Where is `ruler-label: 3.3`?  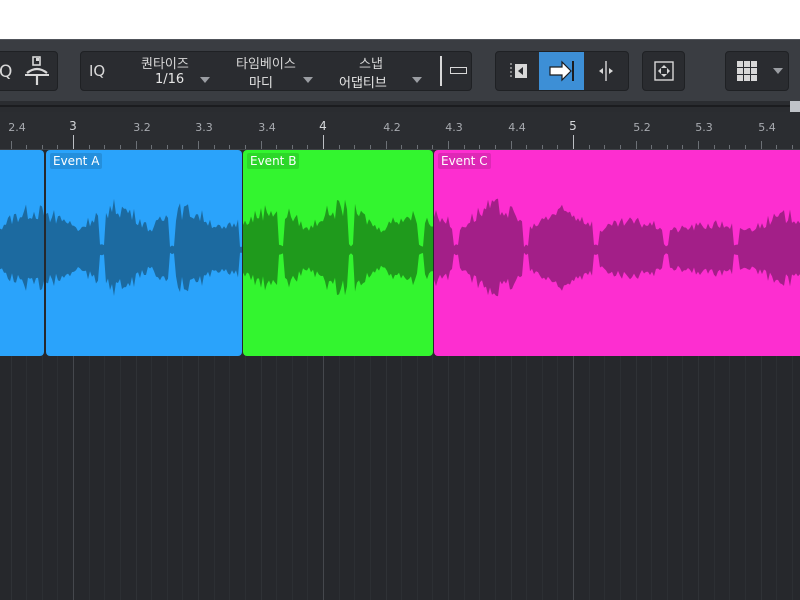 ruler-label: 3.3 is located at coordinates (204, 127).